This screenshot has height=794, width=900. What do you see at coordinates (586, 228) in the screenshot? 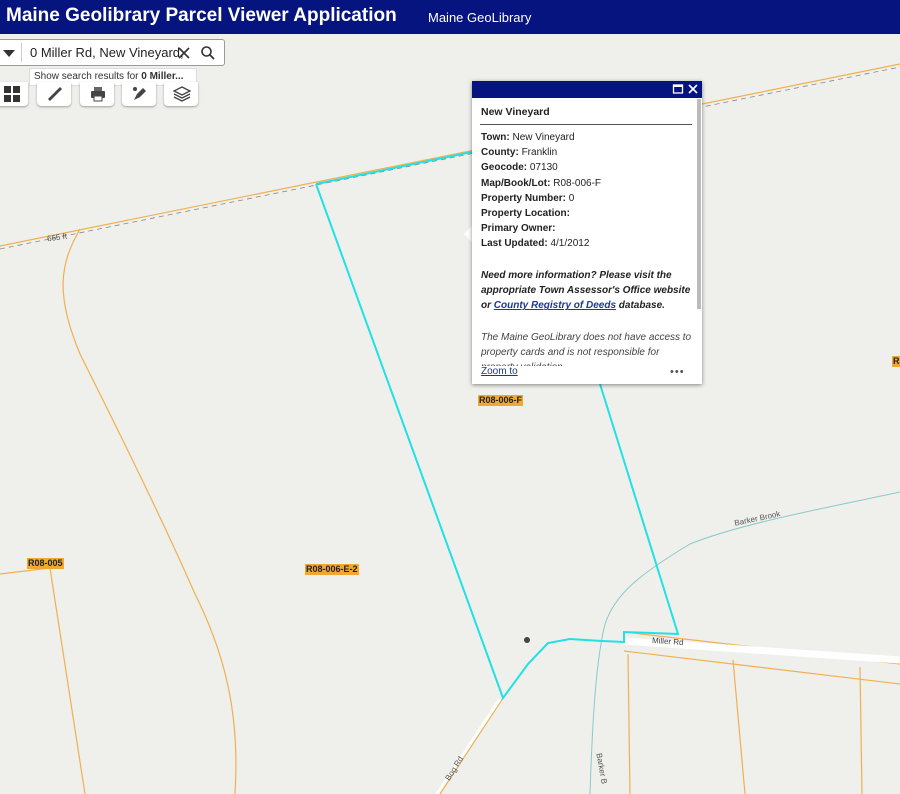
I see `field-row: Primary Owner:` at bounding box center [586, 228].